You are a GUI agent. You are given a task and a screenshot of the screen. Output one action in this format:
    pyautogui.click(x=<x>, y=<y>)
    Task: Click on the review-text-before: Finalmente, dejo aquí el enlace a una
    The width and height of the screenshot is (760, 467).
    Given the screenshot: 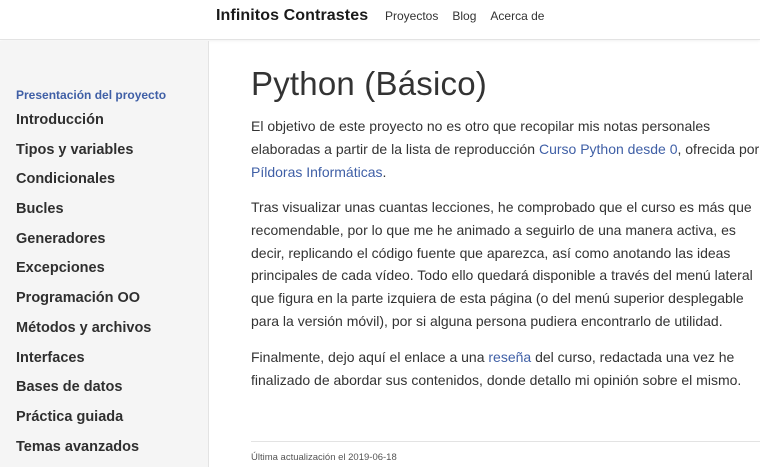 What is the action you would take?
    pyautogui.click(x=370, y=357)
    